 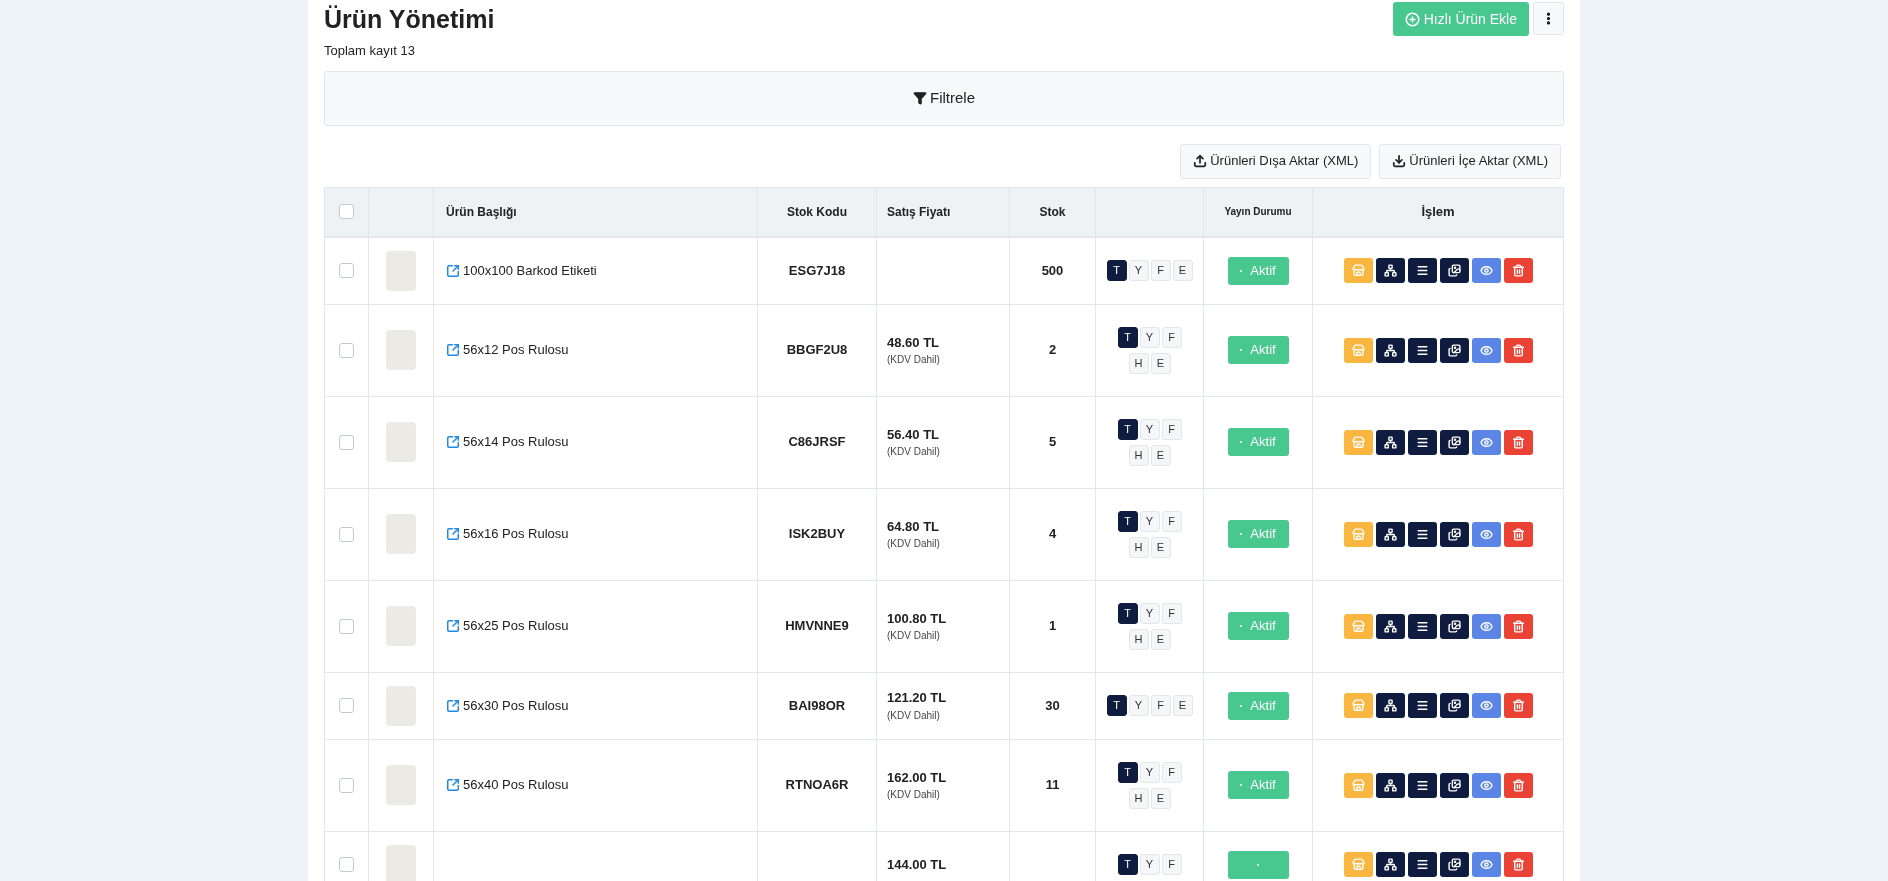 What do you see at coordinates (516, 626) in the screenshot?
I see `product-title: 56x25 Pos Rulosu` at bounding box center [516, 626].